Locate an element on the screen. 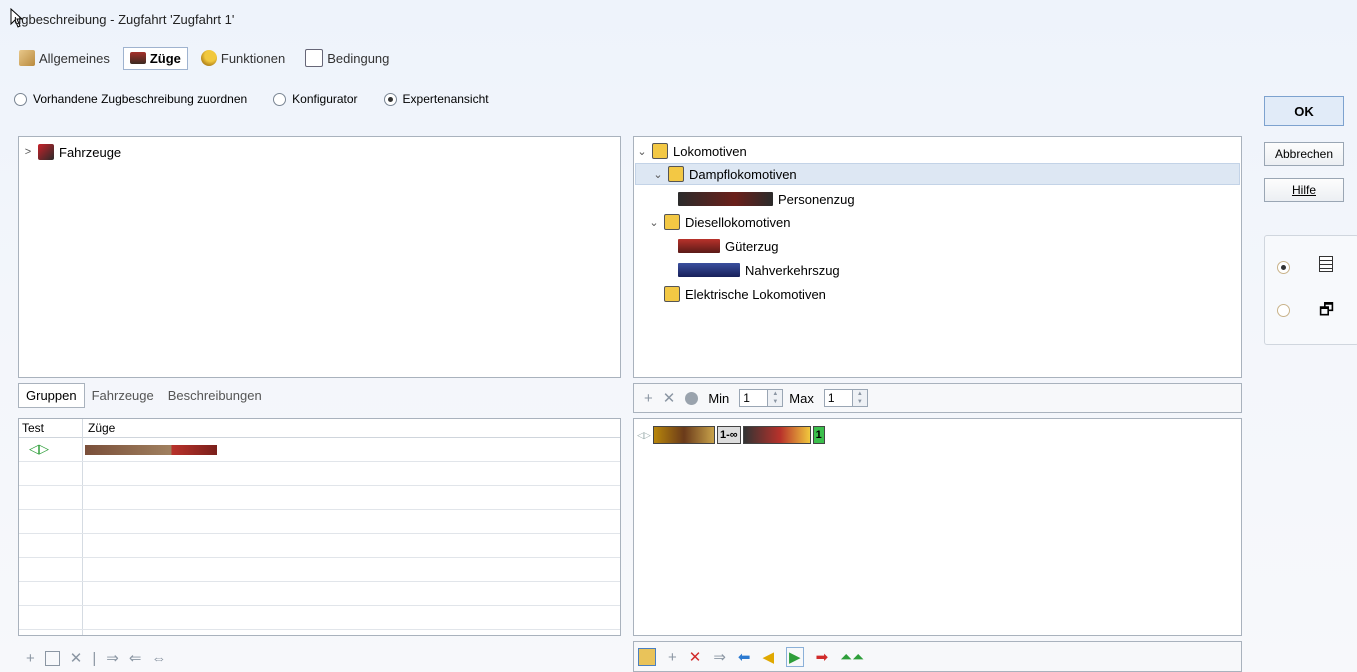  arrow-left-yellow-icon: ◀ is located at coordinates (769, 657).